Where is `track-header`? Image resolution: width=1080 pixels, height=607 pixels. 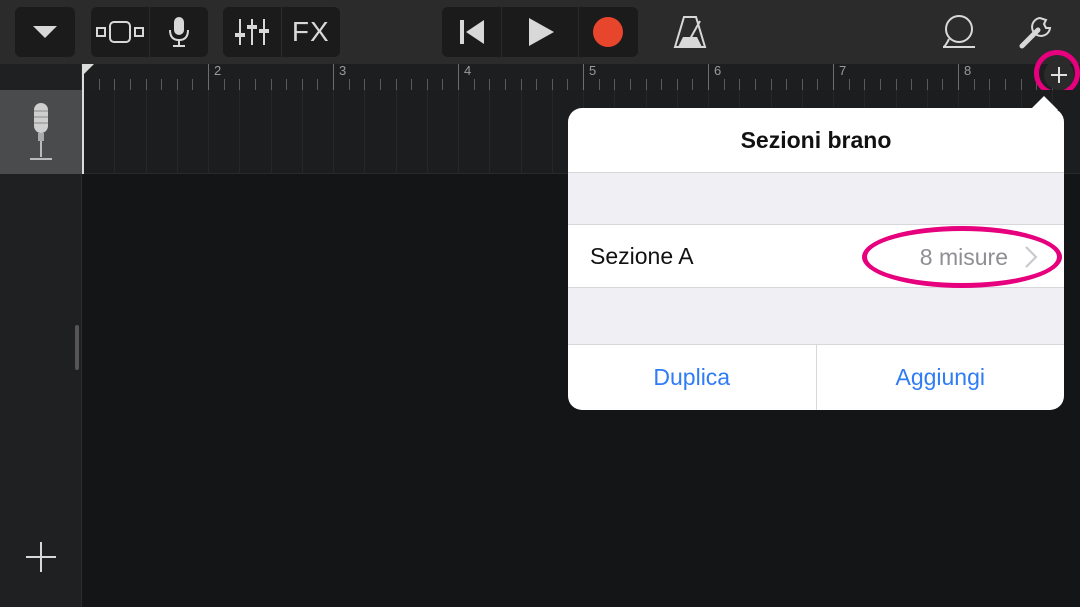
track-header is located at coordinates (41, 132).